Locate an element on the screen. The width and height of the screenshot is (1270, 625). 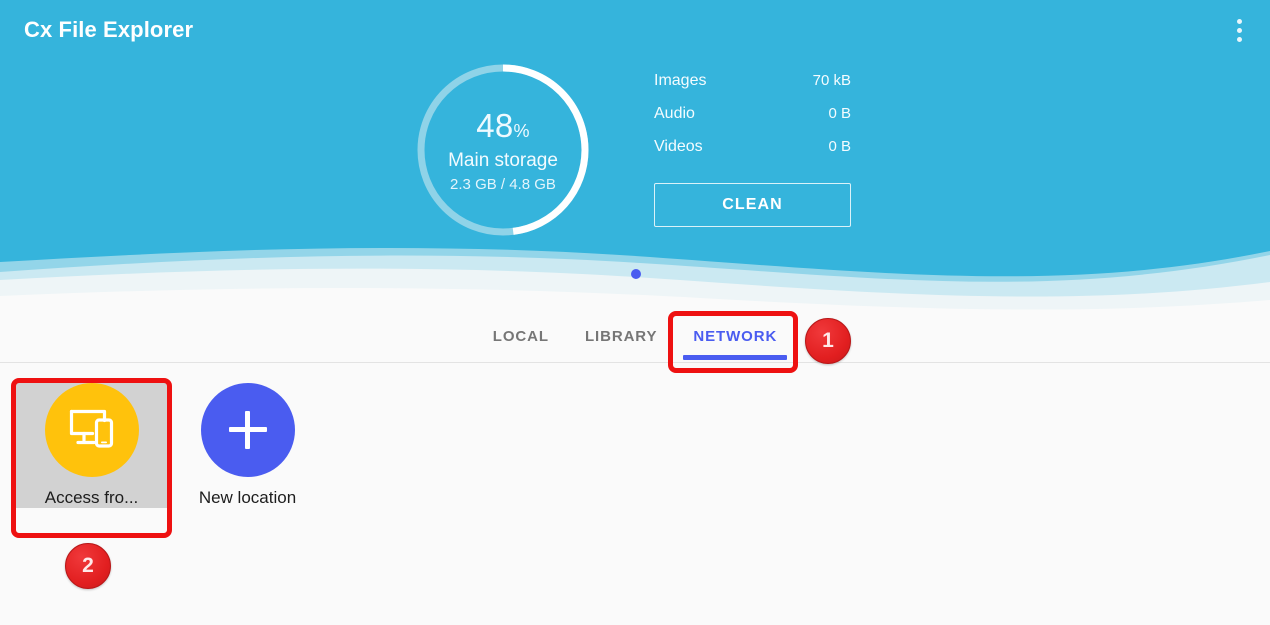
stat-label-videos: Videos is located at coordinates (678, 146).